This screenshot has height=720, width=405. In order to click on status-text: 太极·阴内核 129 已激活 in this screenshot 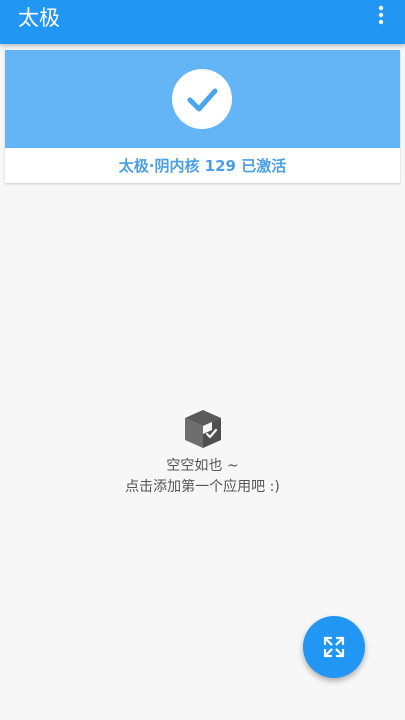, I will do `click(202, 166)`.